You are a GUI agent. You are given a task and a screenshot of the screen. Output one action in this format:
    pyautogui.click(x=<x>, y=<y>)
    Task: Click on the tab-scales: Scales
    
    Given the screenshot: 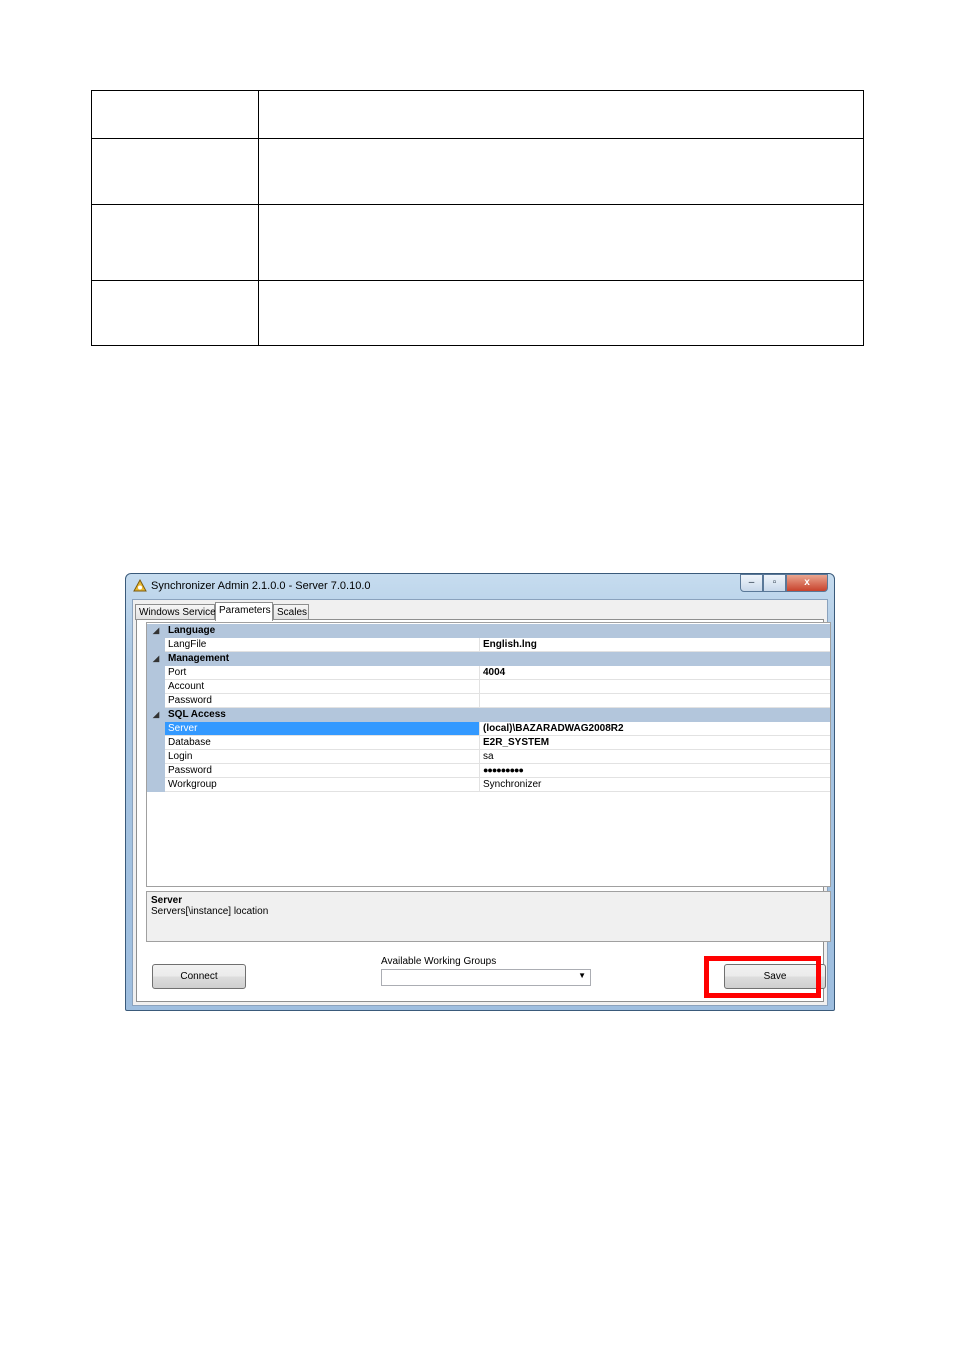 What is the action you would take?
    pyautogui.click(x=291, y=612)
    